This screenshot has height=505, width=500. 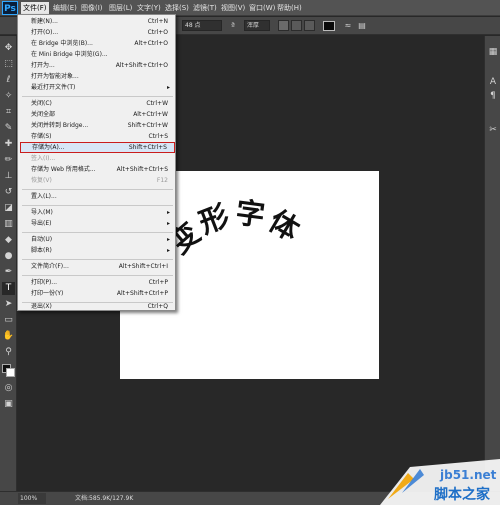 I want to click on menu-item-close: 关闭(C) Ctrl+W, so click(x=97, y=104).